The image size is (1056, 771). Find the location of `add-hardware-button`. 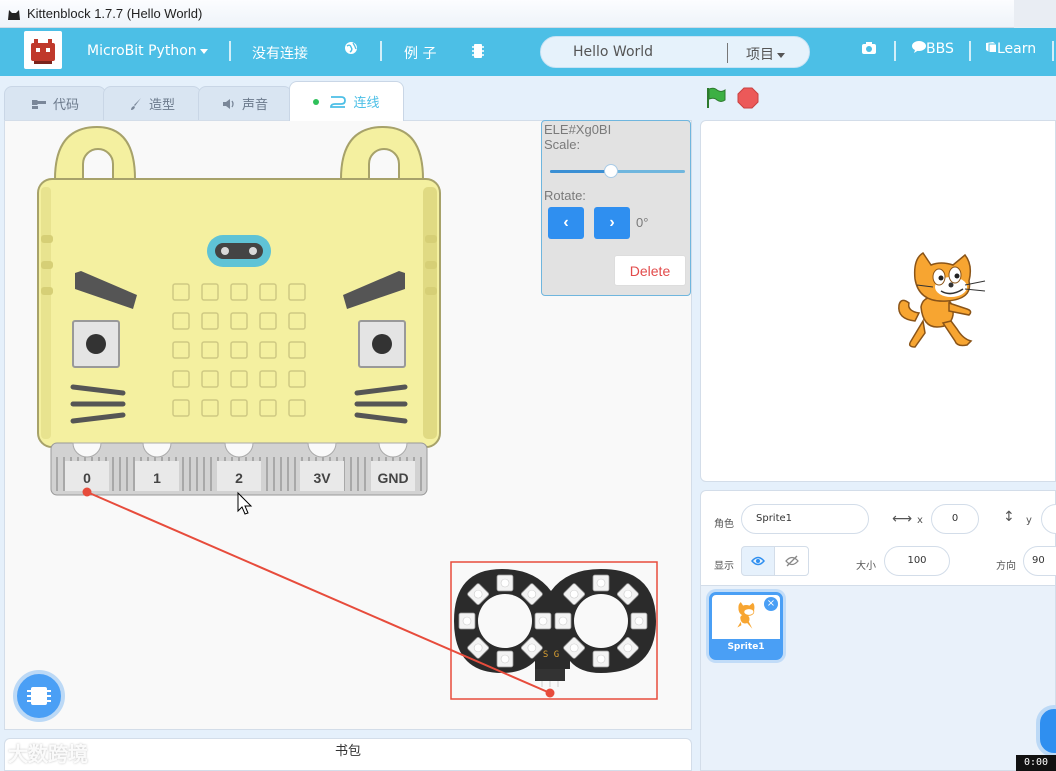

add-hardware-button is located at coordinates (39, 696).